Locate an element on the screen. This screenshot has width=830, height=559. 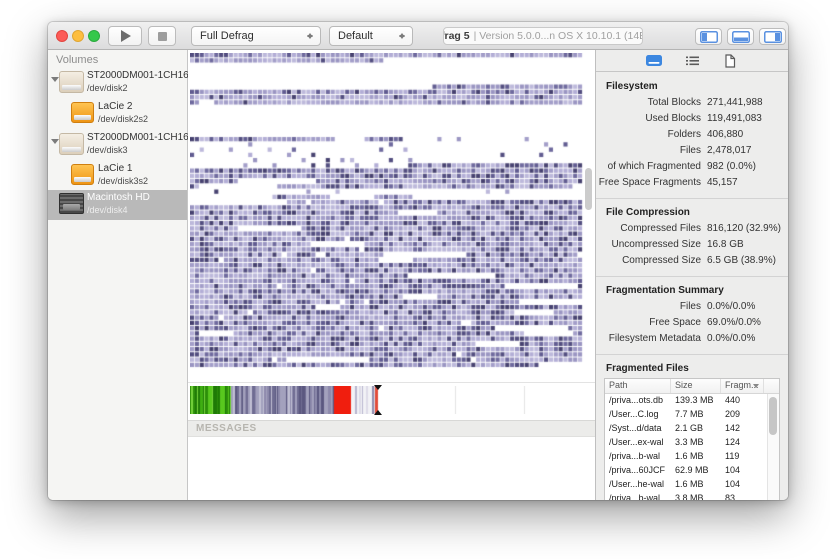
overview-bar is located at coordinates (387, 400).